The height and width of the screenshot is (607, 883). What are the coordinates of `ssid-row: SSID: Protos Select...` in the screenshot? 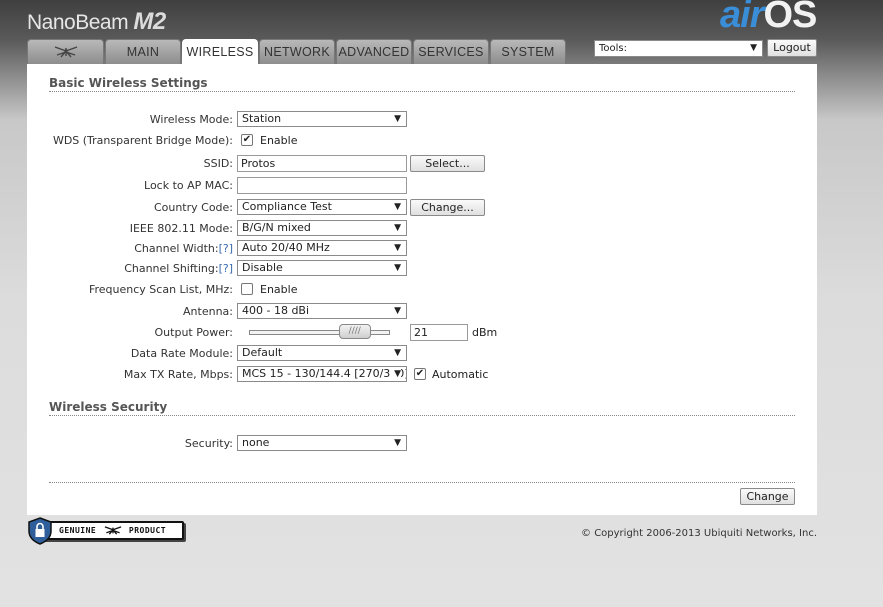 It's located at (422, 163).